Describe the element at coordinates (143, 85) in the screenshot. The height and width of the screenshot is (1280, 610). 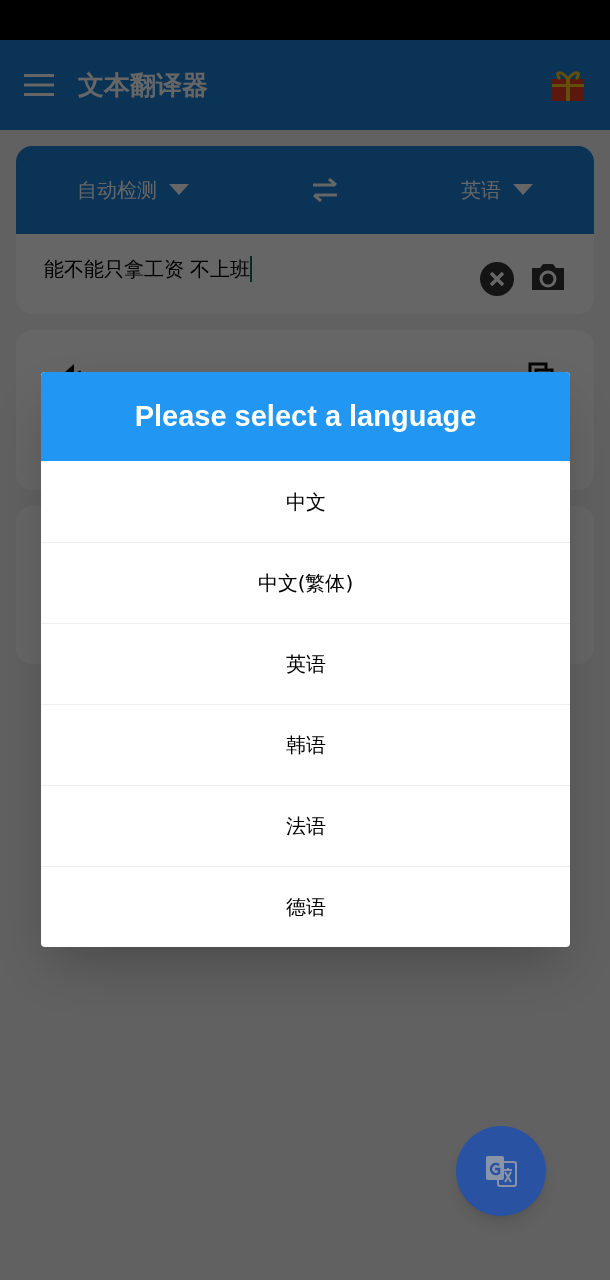
I see `app-title: 文本翻译器` at that location.